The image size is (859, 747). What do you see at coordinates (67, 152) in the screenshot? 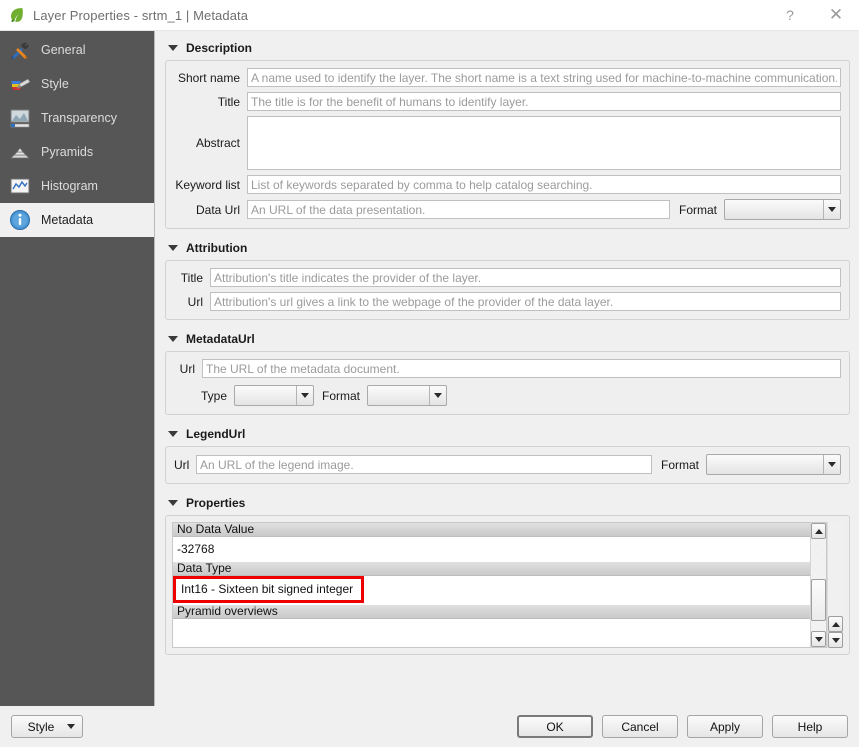
I see `sidebar-item-label: Pyramids` at bounding box center [67, 152].